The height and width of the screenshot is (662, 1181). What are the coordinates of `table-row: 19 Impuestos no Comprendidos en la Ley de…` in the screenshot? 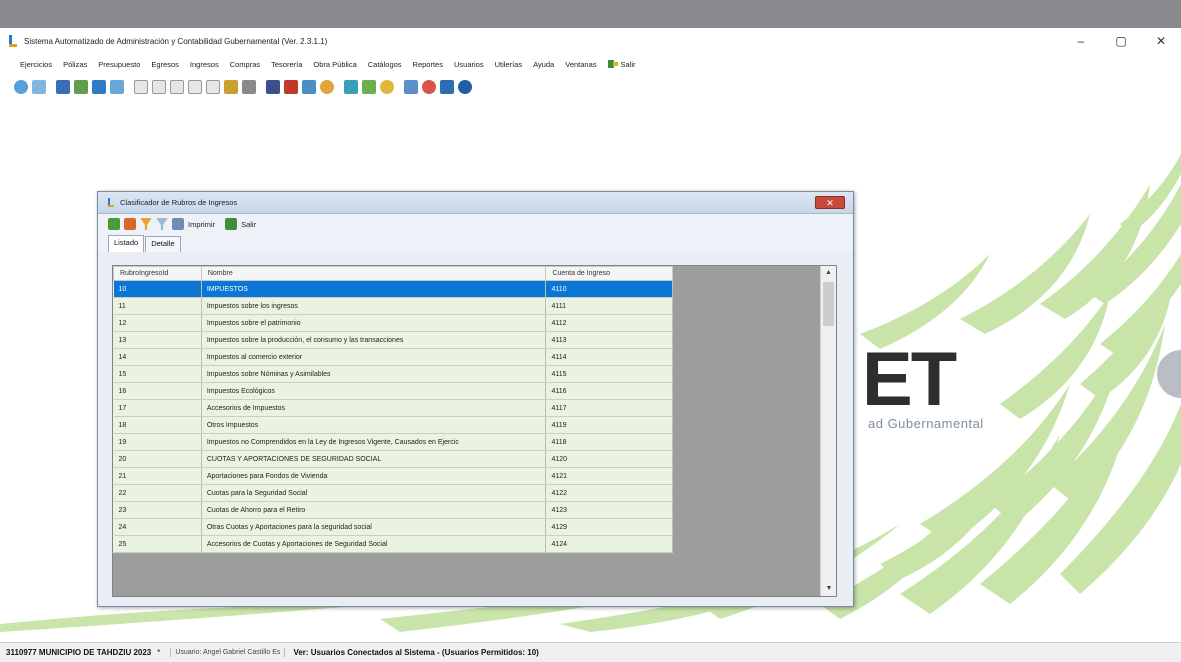 It's located at (393, 442).